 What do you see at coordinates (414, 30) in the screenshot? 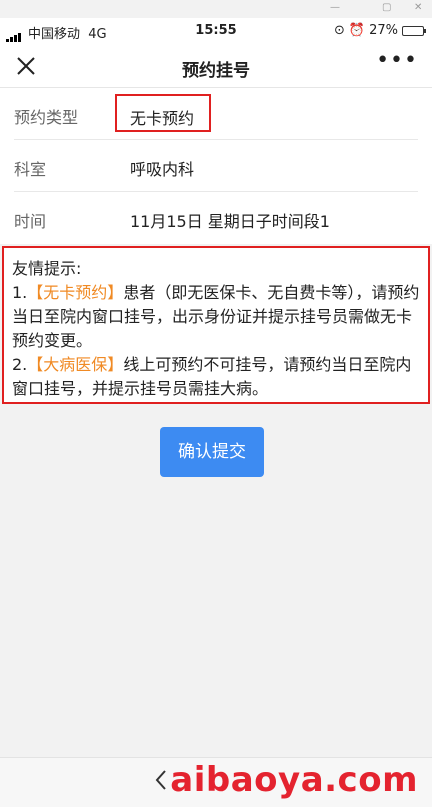
I see `battery-icon` at bounding box center [414, 30].